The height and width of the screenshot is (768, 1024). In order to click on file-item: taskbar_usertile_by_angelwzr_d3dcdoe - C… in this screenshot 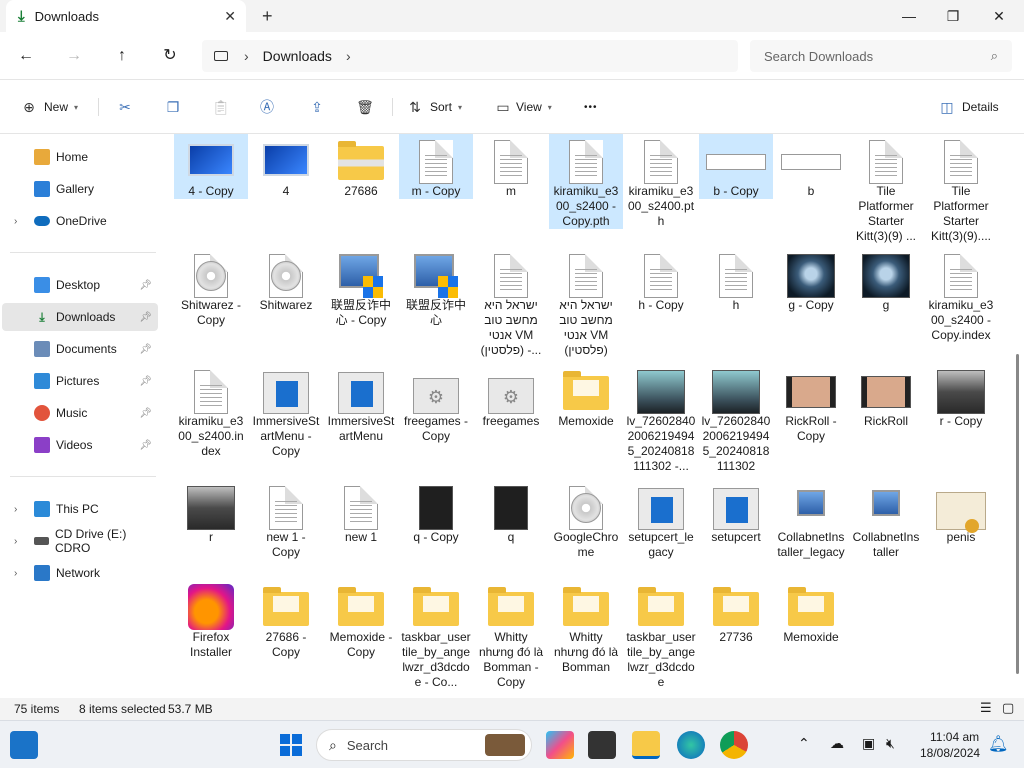, I will do `click(436, 635)`.